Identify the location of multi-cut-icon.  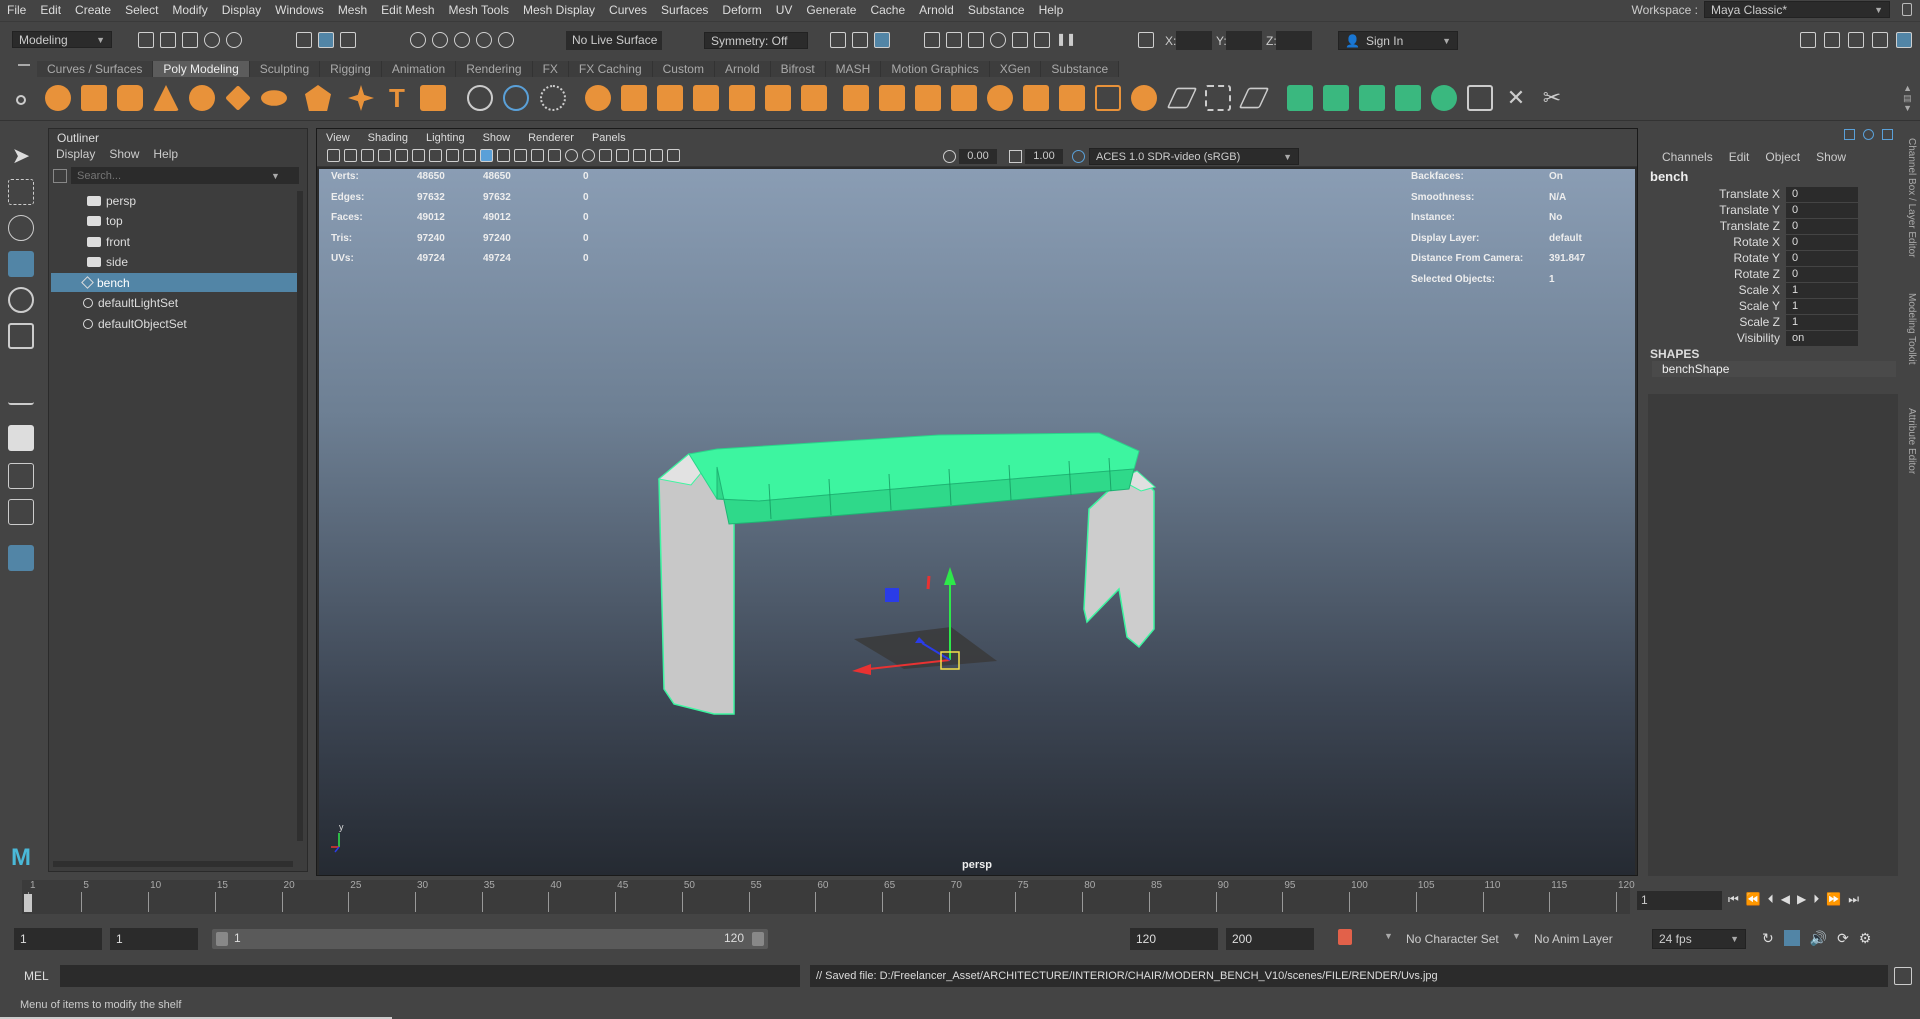
(1182, 98).